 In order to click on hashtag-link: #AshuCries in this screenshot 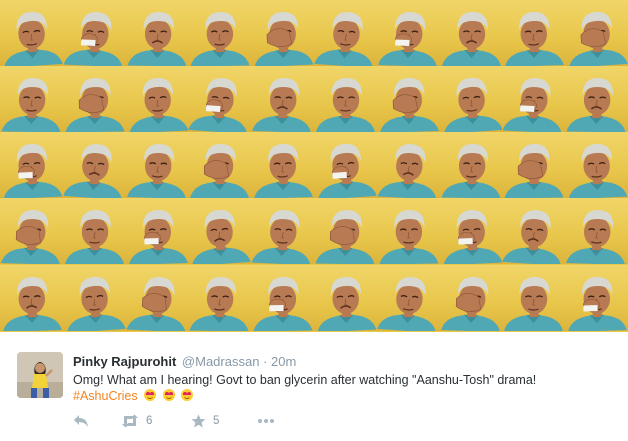, I will do `click(105, 396)`.